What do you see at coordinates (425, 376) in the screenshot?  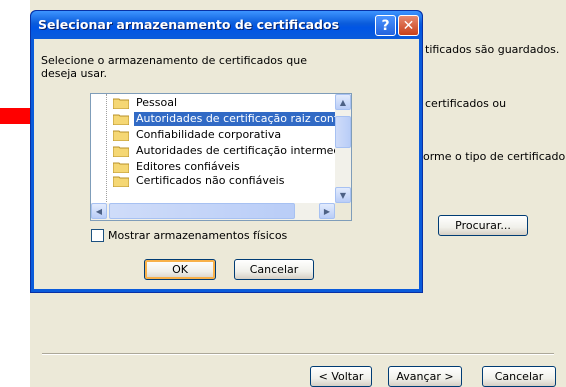 I see `next-button: Avançar >` at bounding box center [425, 376].